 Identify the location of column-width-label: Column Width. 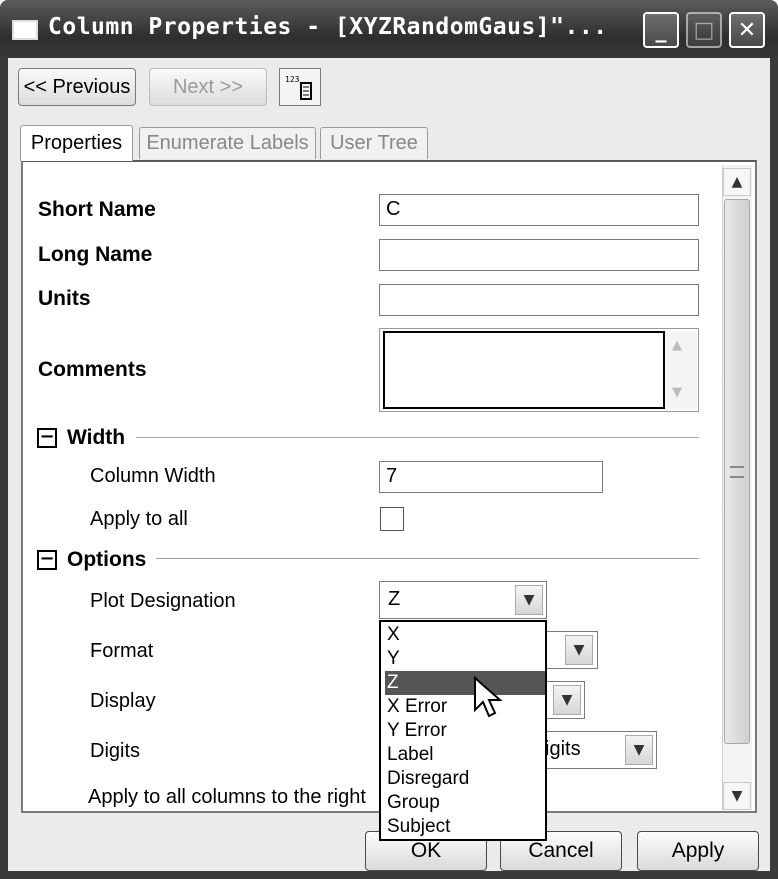
(153, 476).